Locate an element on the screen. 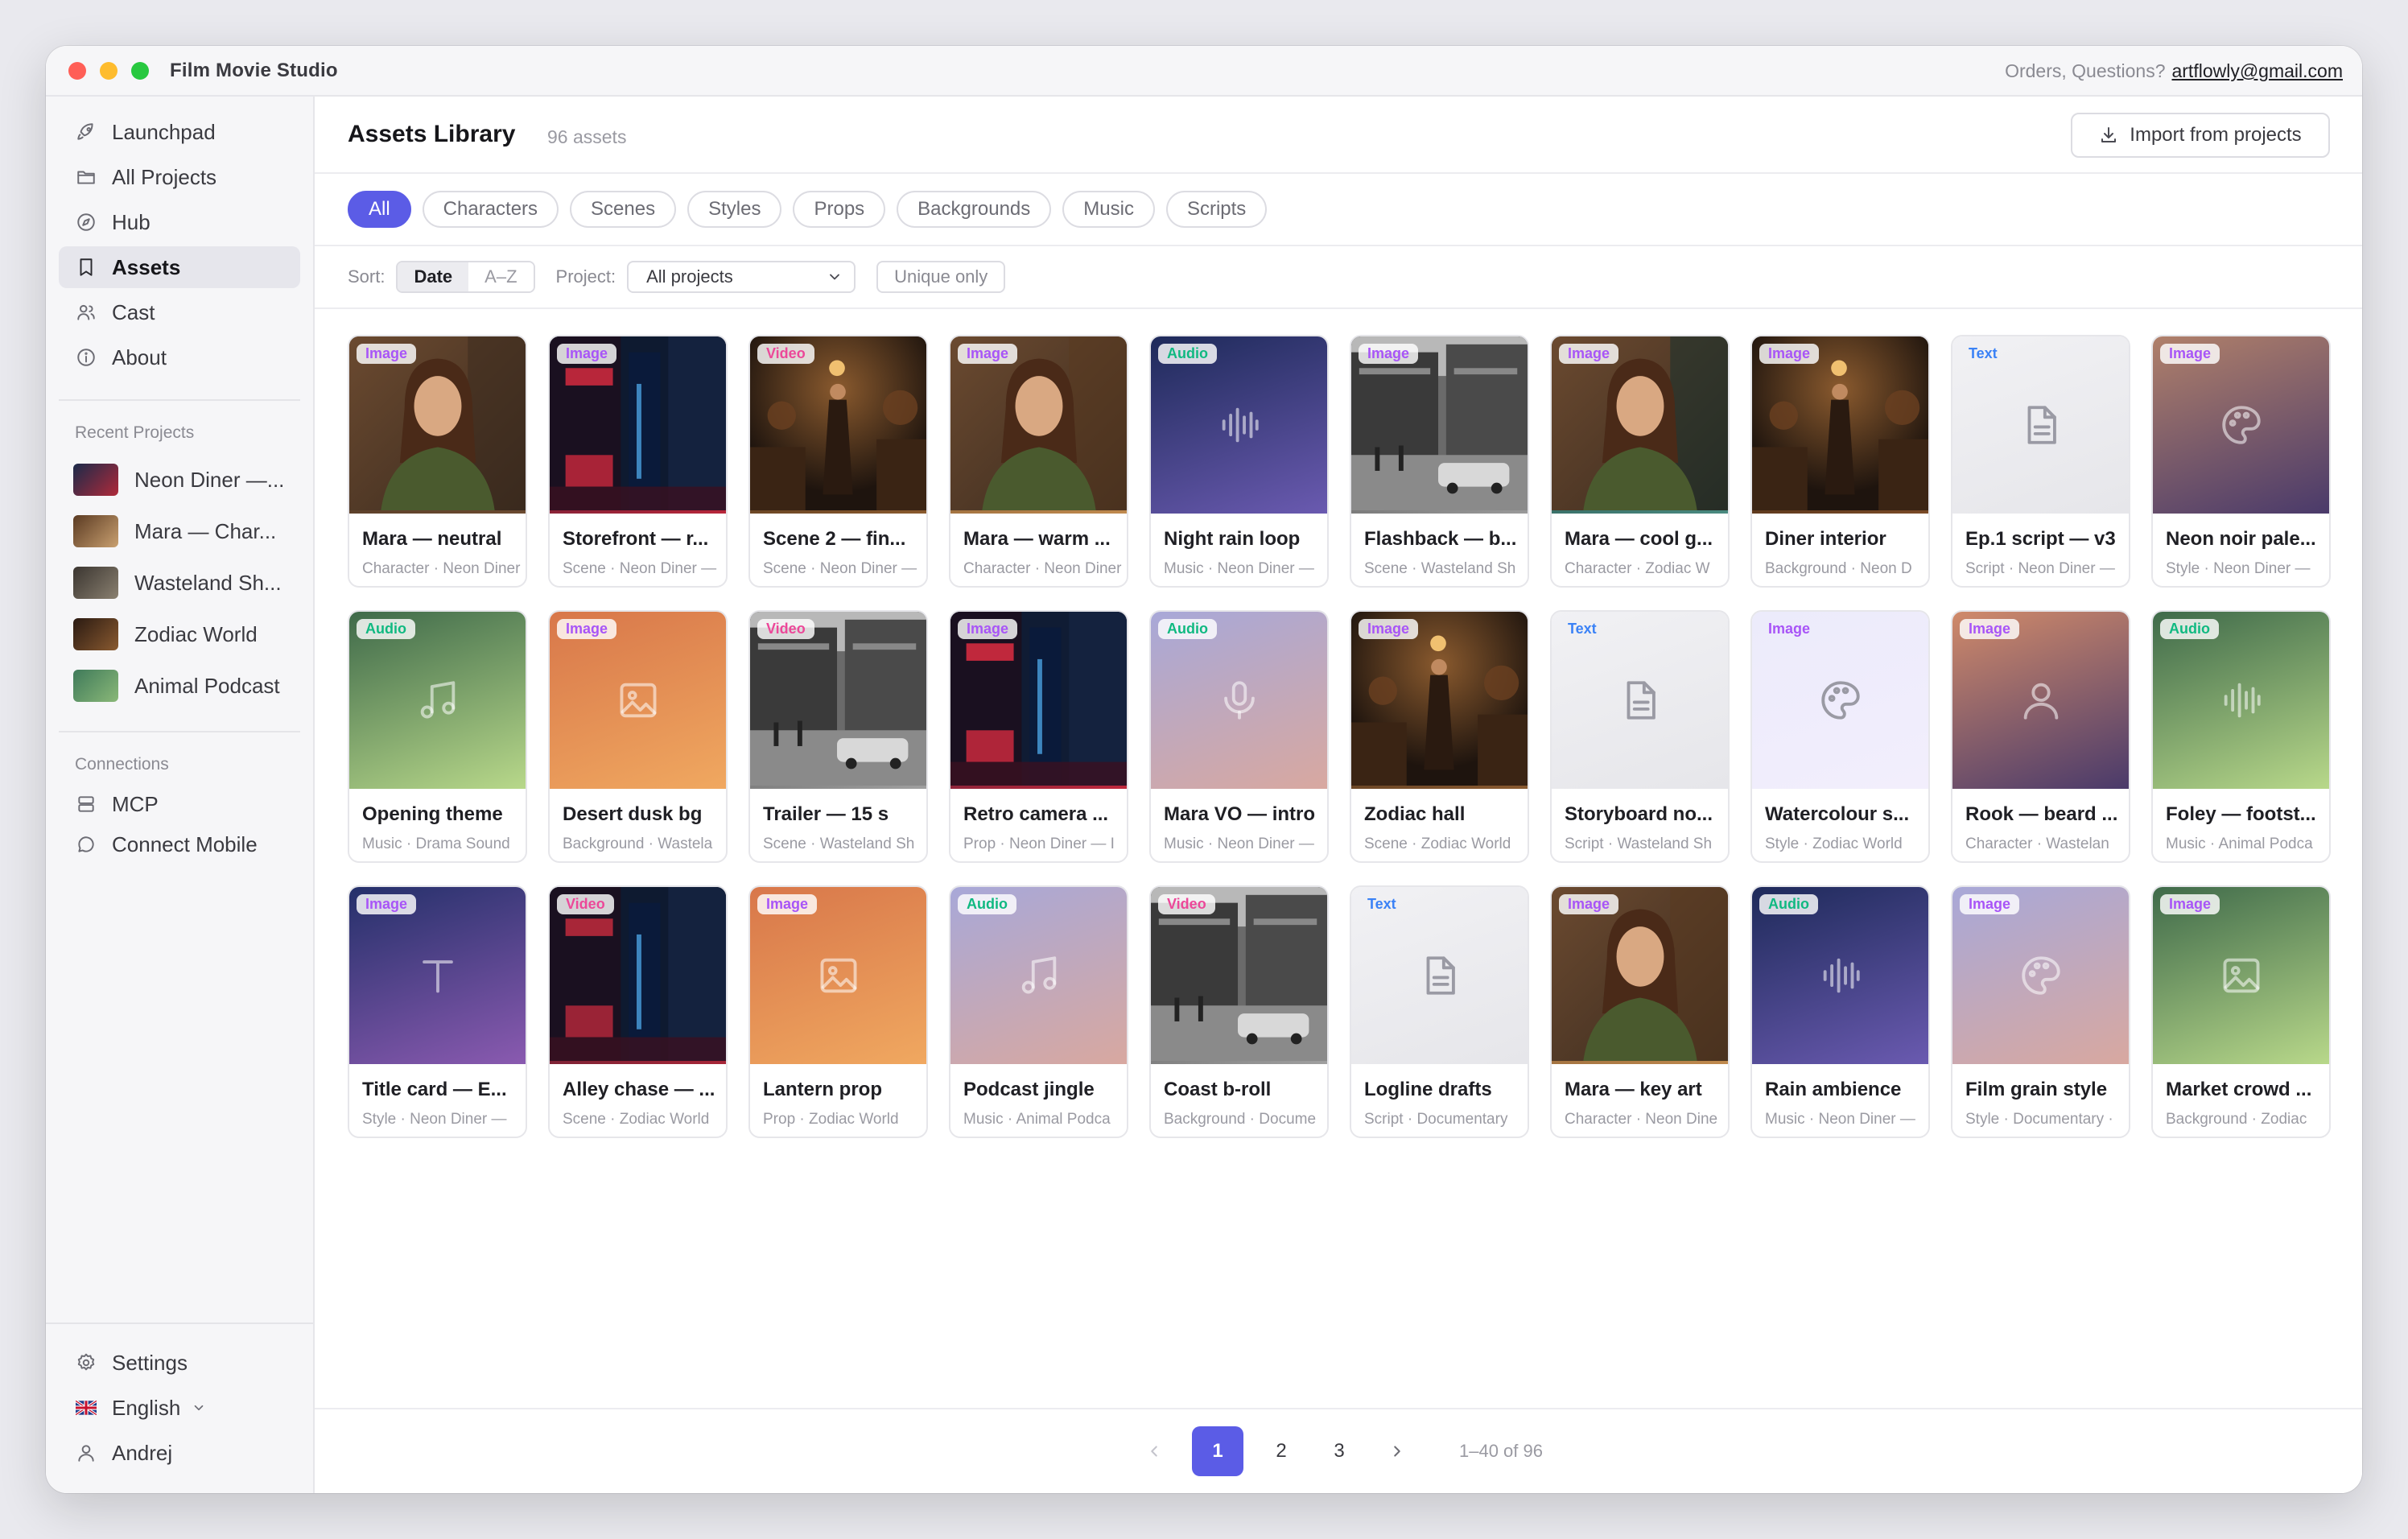 Image resolution: width=2408 pixels, height=1539 pixels. filter-all: All is located at coordinates (379, 209).